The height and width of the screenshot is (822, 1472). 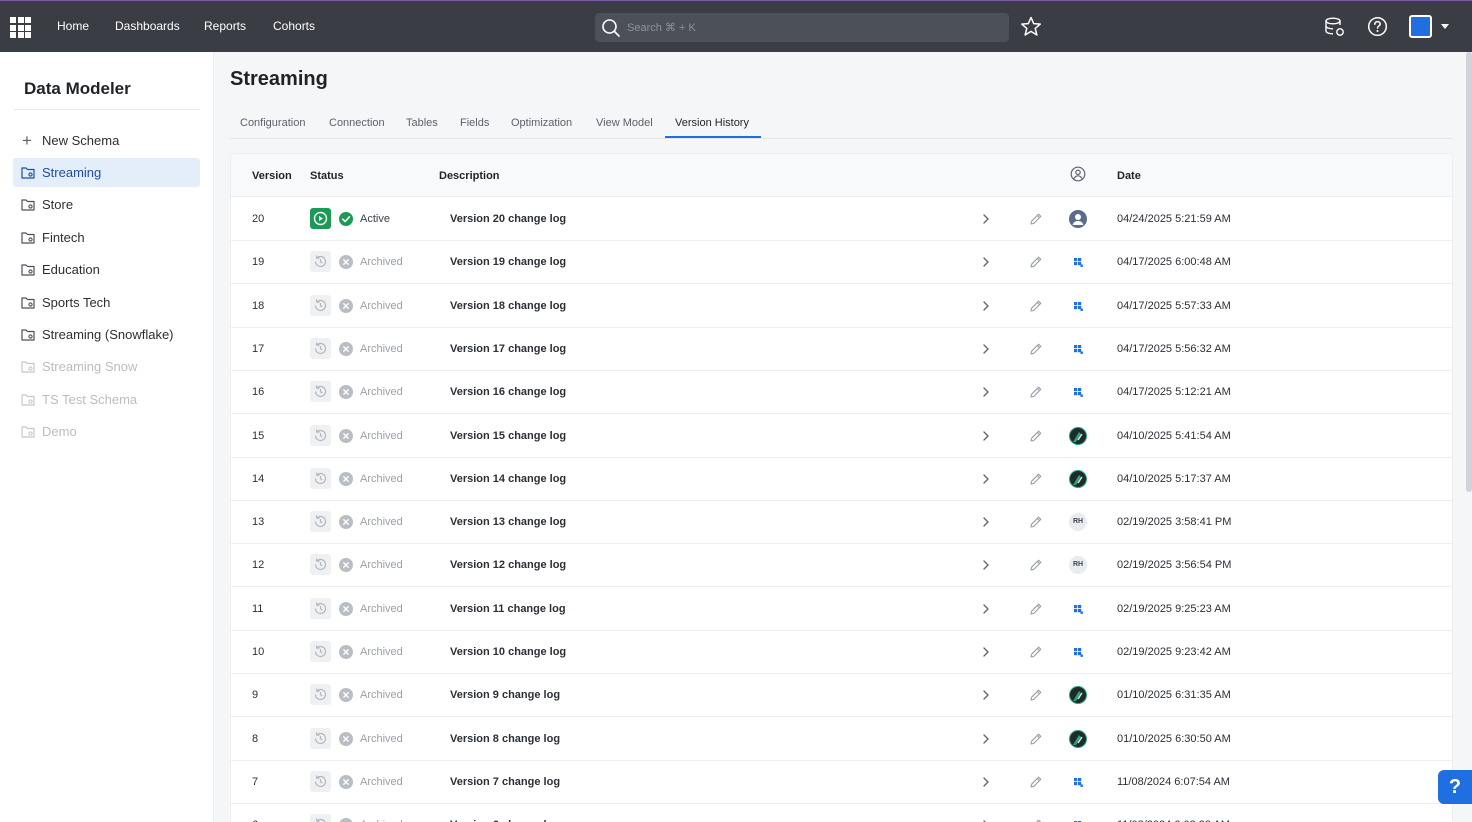 I want to click on help-icon, so click(x=1377, y=26).